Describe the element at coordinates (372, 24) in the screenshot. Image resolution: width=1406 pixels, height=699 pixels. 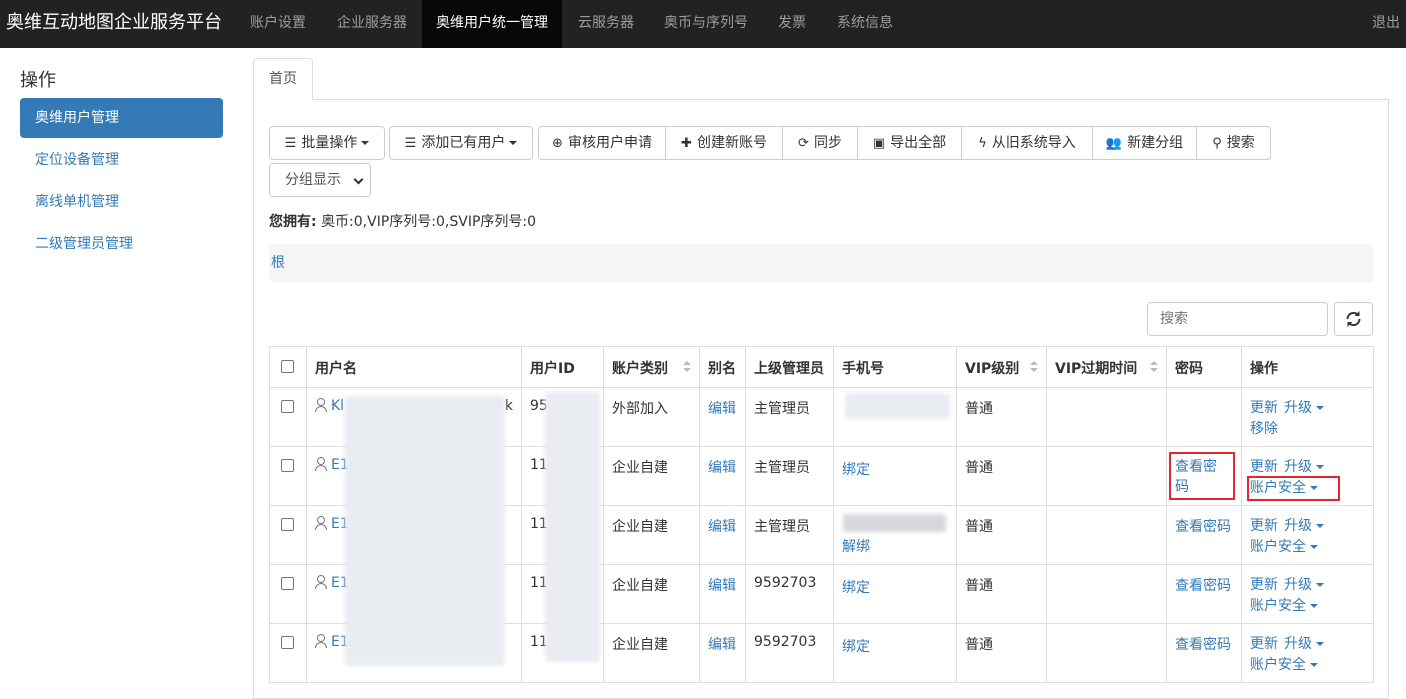
I see `nav-enterprise-server: 企业服务器` at that location.